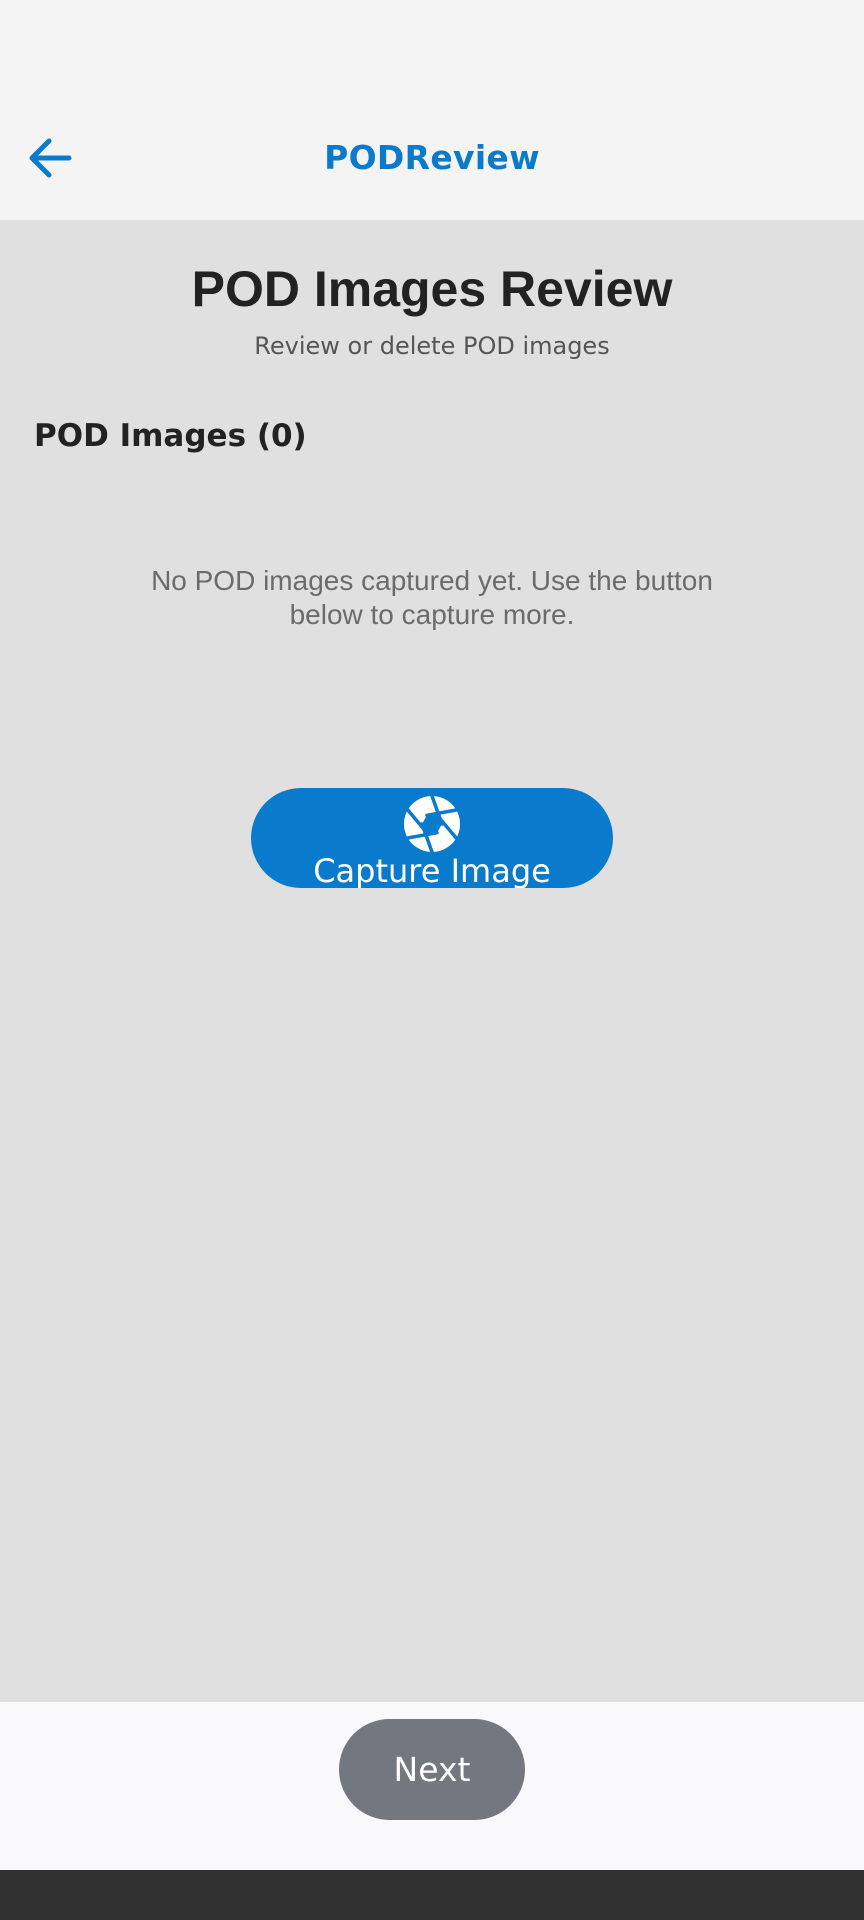 This screenshot has height=1920, width=864. Describe the element at coordinates (432, 1769) in the screenshot. I see `next-button: Next` at that location.